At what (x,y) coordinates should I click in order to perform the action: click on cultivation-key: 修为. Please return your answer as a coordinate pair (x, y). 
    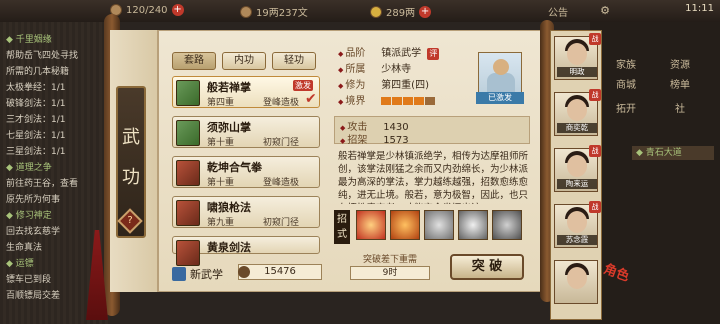
    Looking at the image, I should click on (358, 83).